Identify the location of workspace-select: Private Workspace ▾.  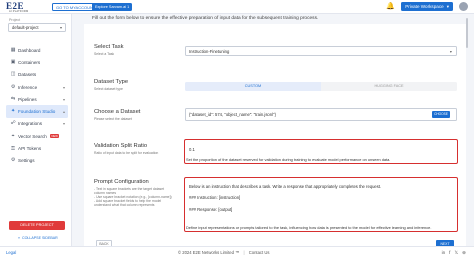
(427, 6).